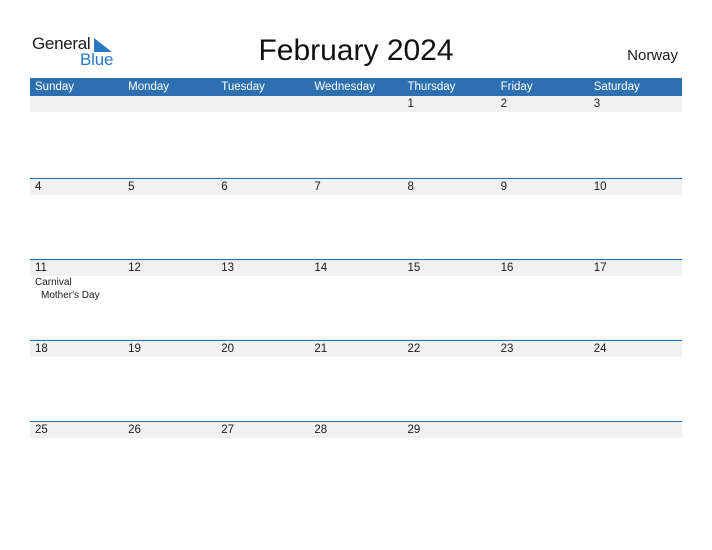 The width and height of the screenshot is (712, 550). What do you see at coordinates (616, 87) in the screenshot?
I see `weekday-saturday: Saturday` at bounding box center [616, 87].